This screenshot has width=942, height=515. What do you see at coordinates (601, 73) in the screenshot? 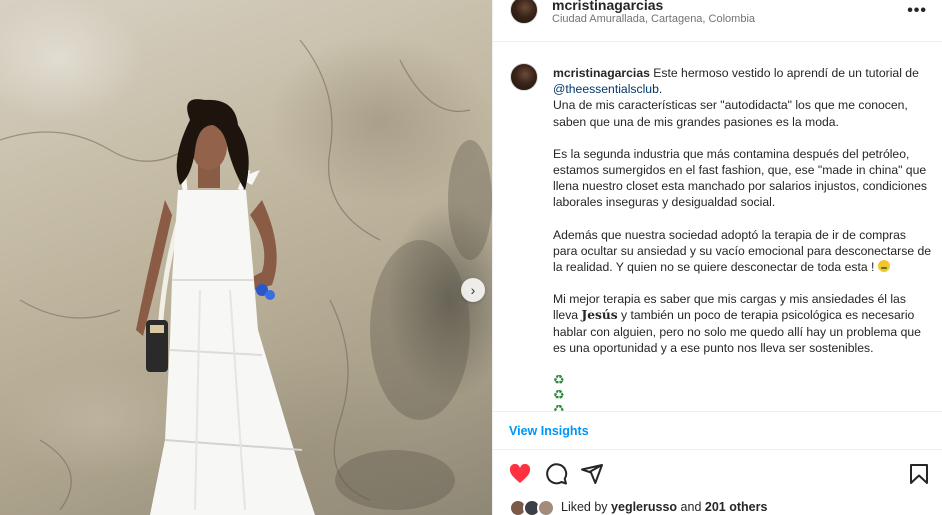
I see `caption-username: mcristinagarcias` at bounding box center [601, 73].